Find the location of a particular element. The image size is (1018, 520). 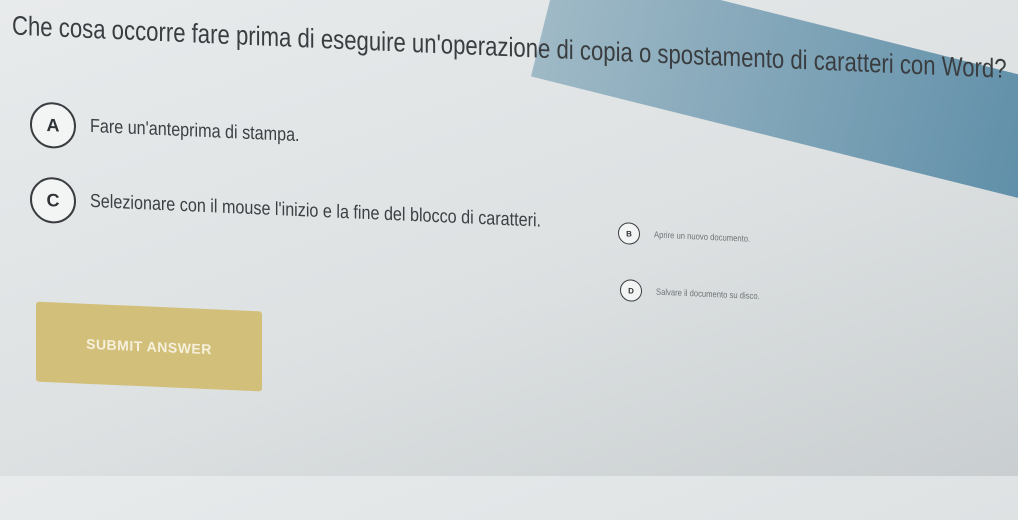

option-a: A Fare un'anteprima di stampa. is located at coordinates (183, 130).